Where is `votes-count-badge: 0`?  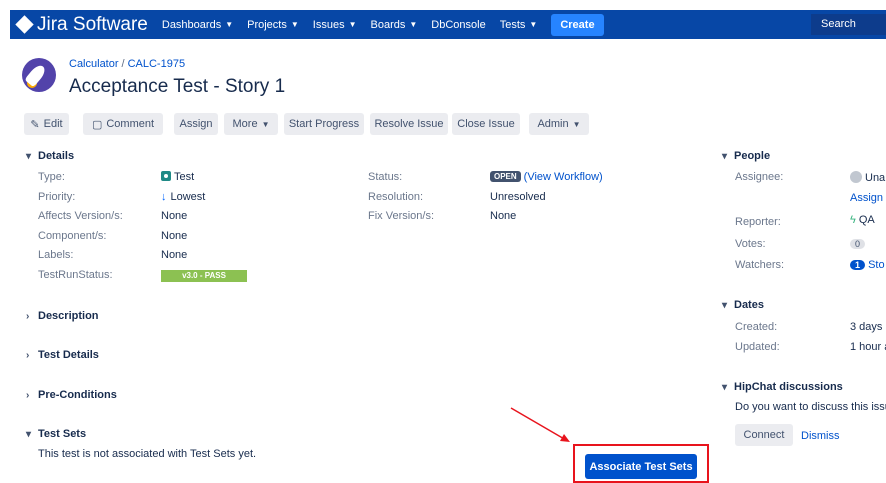
votes-count-badge: 0 is located at coordinates (858, 244).